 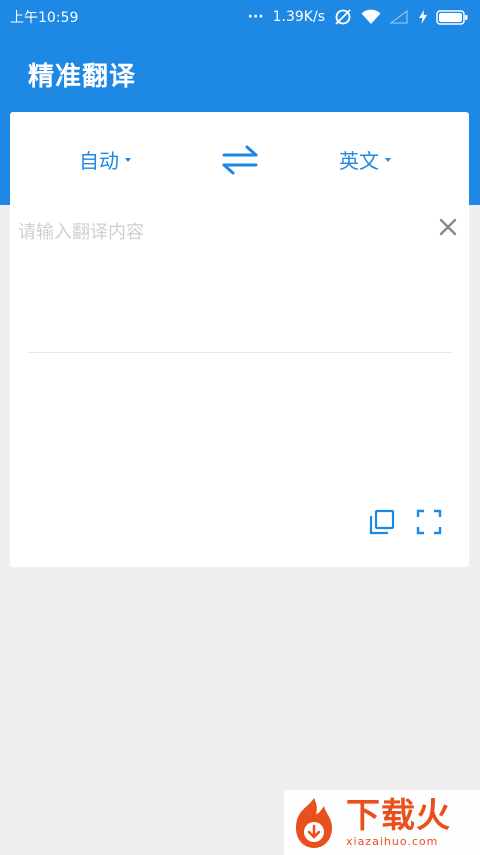 What do you see at coordinates (423, 17) in the screenshot?
I see `charging-icon` at bounding box center [423, 17].